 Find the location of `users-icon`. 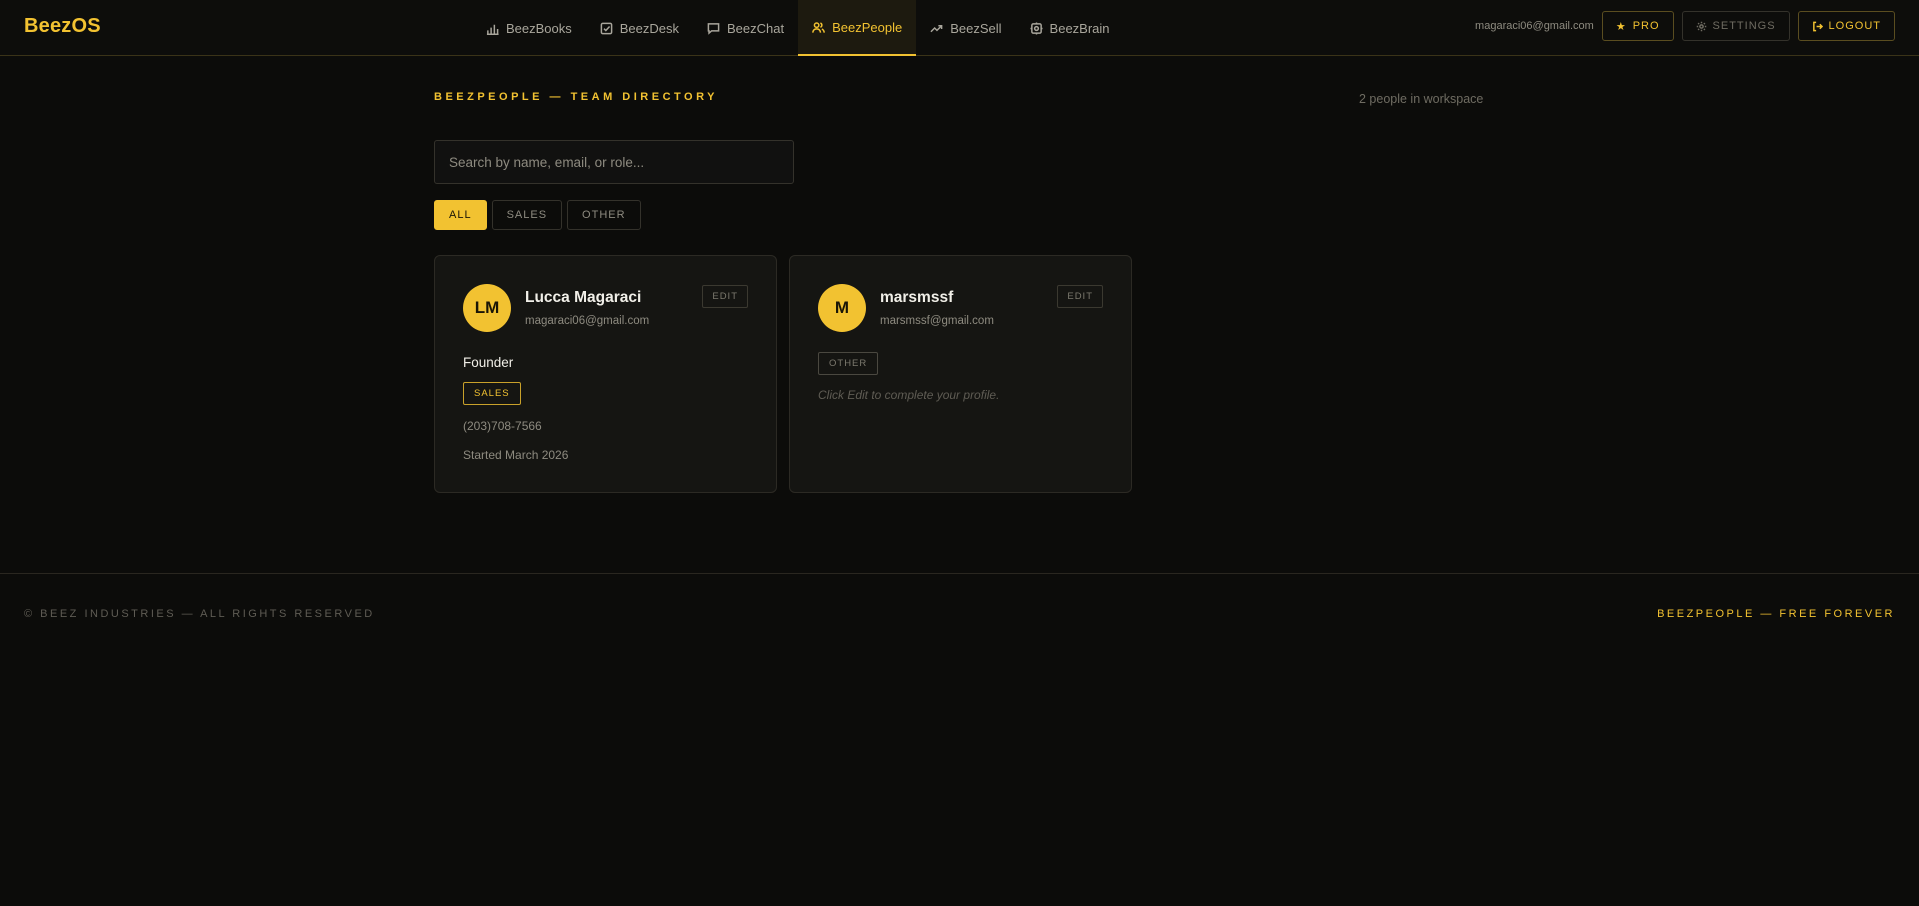

users-icon is located at coordinates (819, 27).